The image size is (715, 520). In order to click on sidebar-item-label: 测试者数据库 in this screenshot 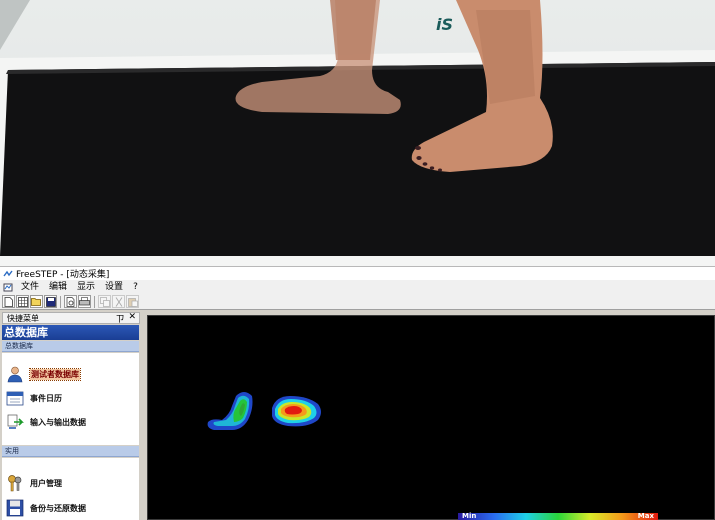, I will do `click(55, 374)`.